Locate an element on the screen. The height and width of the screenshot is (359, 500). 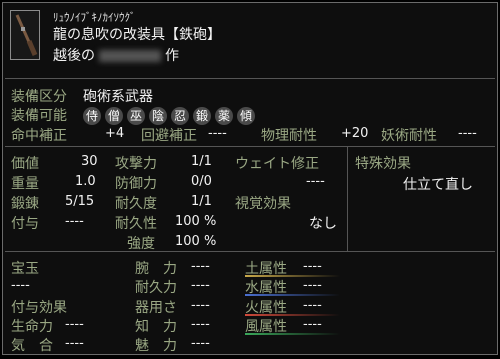
evade-value: ---- is located at coordinates (217, 133).